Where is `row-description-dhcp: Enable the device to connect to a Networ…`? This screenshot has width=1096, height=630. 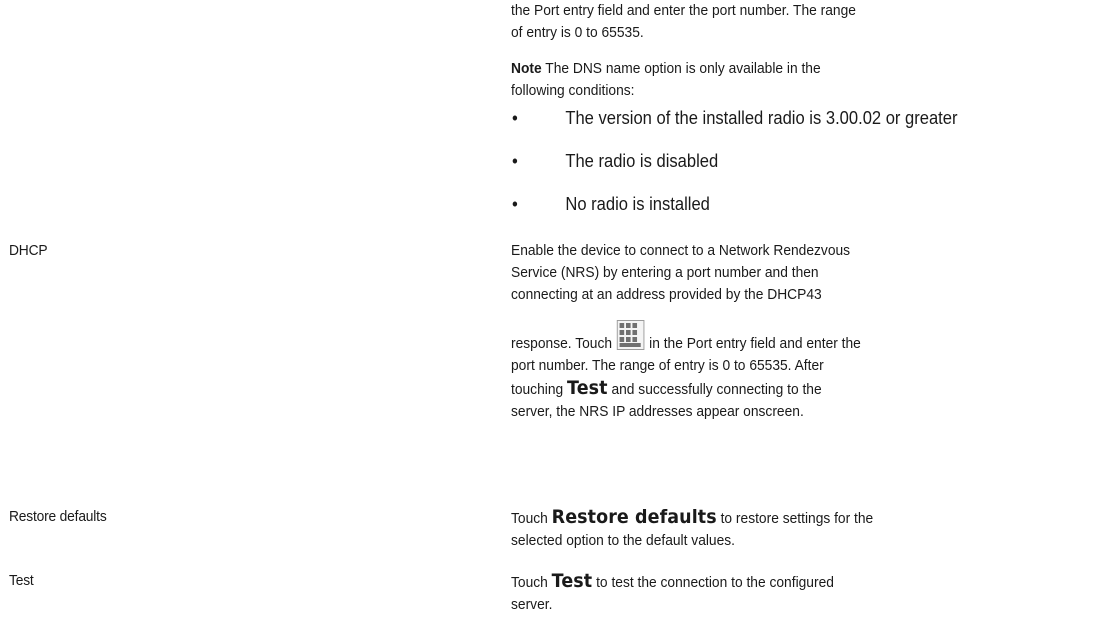
row-description-dhcp: Enable the device to connect to a Networ… is located at coordinates (727, 331).